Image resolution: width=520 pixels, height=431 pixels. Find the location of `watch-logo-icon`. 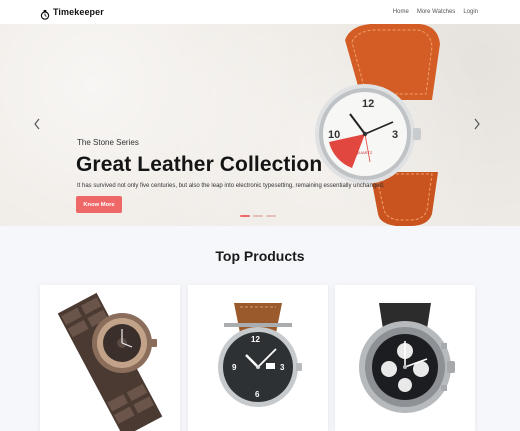

watch-logo-icon is located at coordinates (45, 13).